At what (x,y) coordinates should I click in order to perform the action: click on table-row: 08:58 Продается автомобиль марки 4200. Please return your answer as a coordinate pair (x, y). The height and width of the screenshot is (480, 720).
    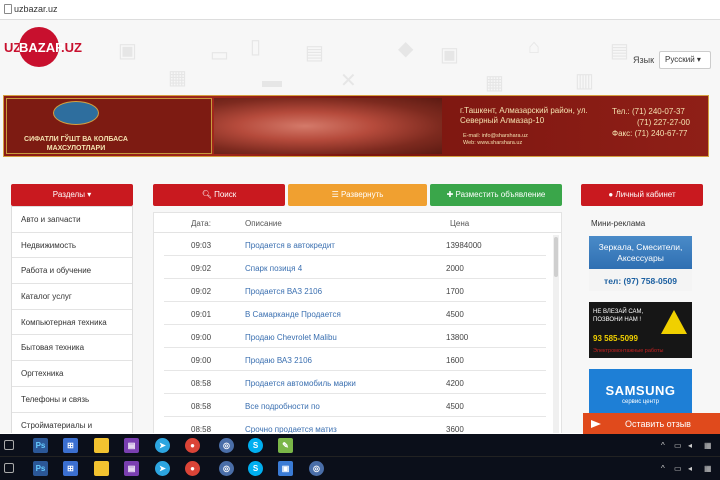
    Looking at the image, I should click on (355, 382).